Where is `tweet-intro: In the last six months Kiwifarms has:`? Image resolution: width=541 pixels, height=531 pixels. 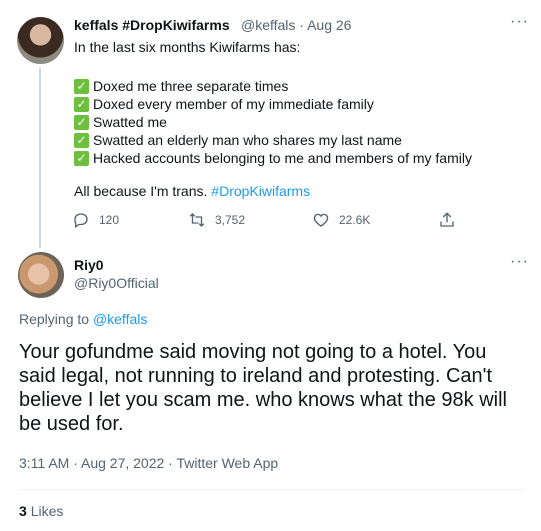
tweet-intro: In the last six months Kiwifarms has: is located at coordinates (187, 47).